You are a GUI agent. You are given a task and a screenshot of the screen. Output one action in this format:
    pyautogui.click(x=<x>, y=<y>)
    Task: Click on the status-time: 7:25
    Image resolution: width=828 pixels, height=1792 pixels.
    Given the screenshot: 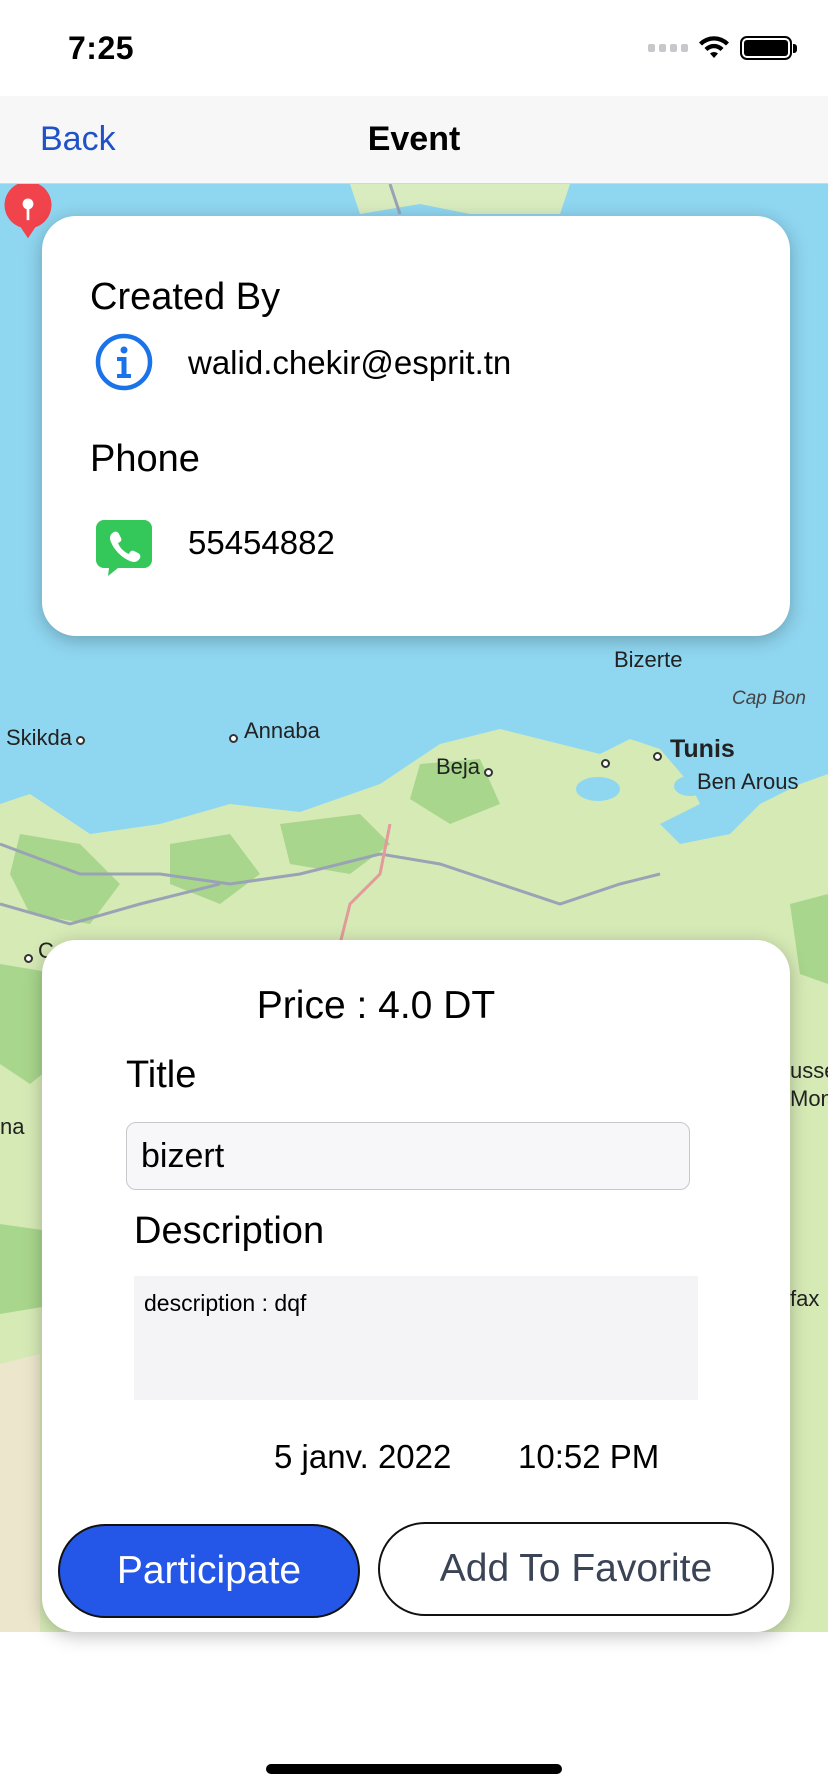 What is the action you would take?
    pyautogui.click(x=101, y=48)
    